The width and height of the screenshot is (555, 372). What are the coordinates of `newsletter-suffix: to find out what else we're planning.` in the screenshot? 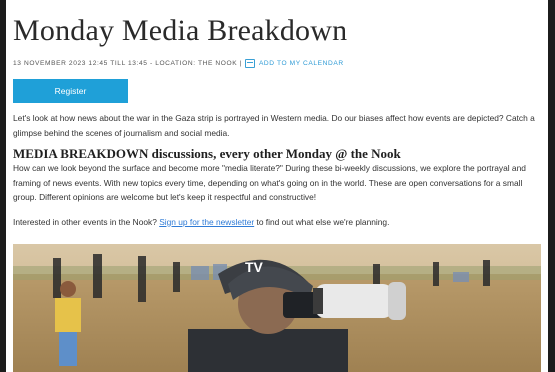 It's located at (322, 221).